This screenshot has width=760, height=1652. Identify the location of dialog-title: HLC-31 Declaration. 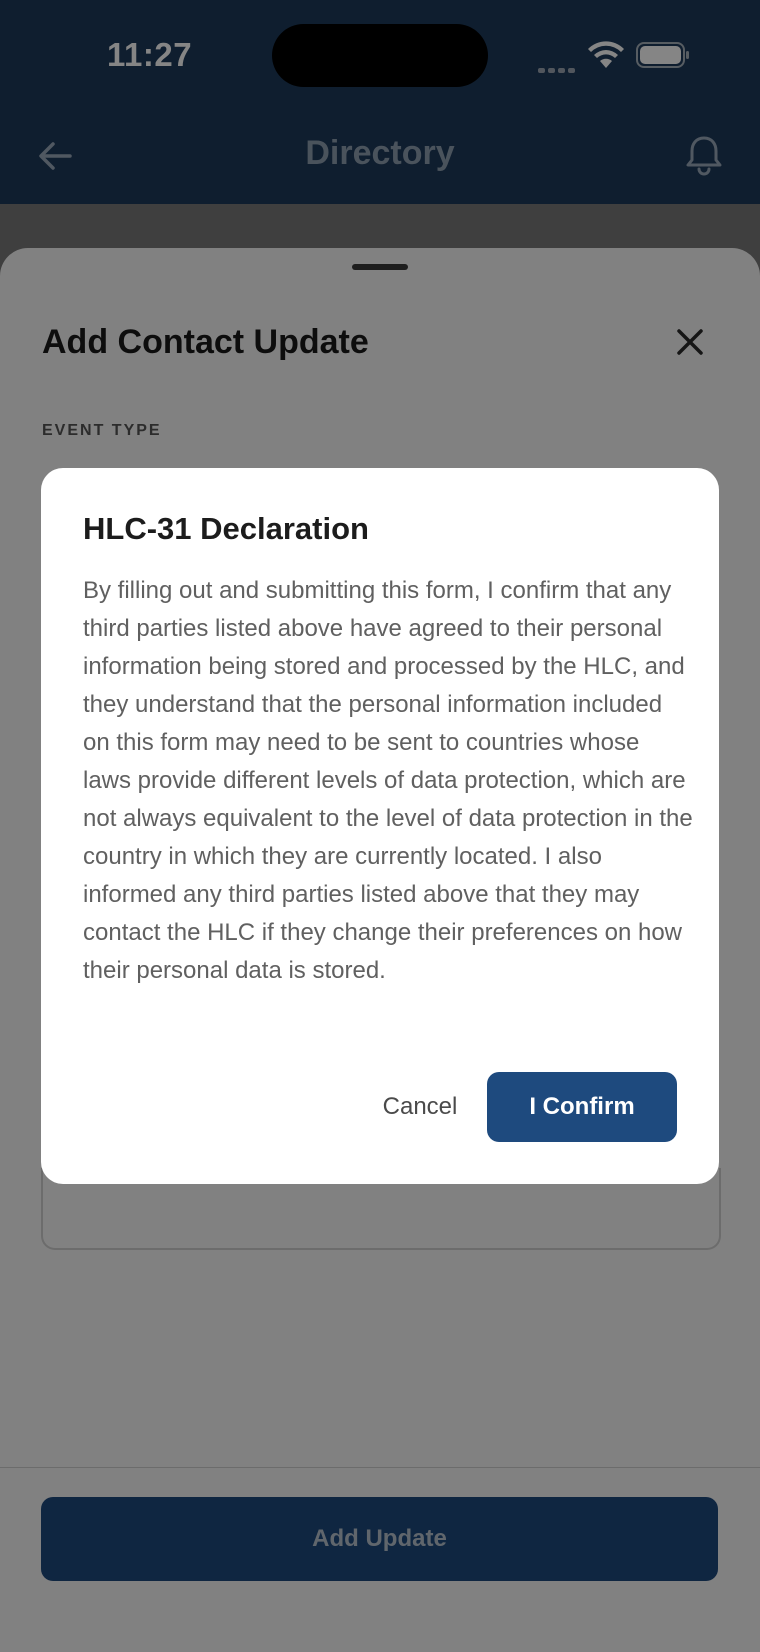
(226, 528).